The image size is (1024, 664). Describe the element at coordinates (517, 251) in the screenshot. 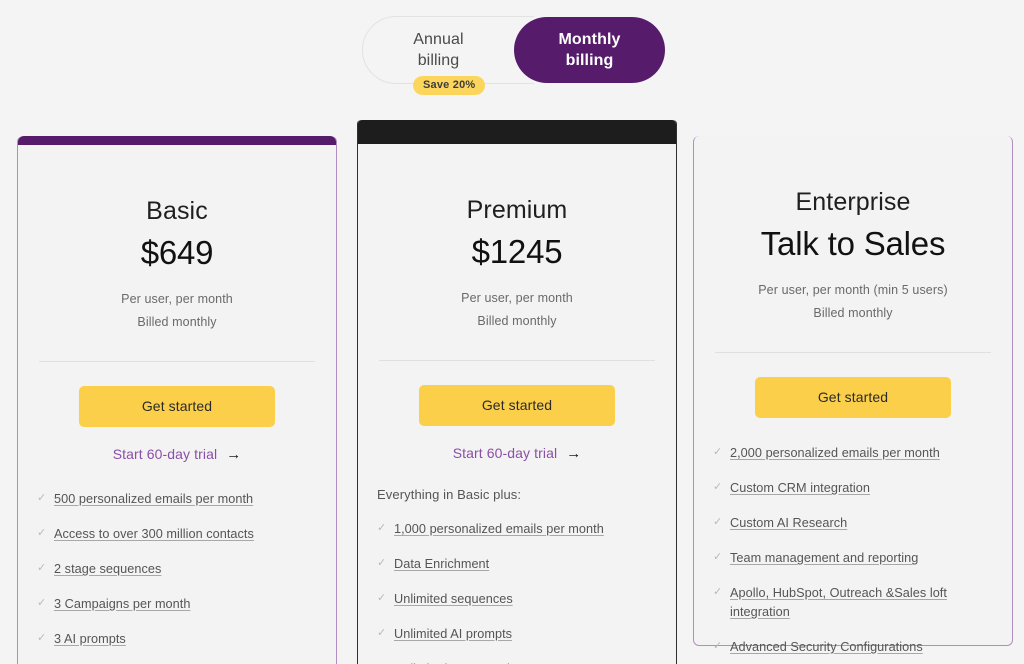

I see `plan-price: $1245` at that location.